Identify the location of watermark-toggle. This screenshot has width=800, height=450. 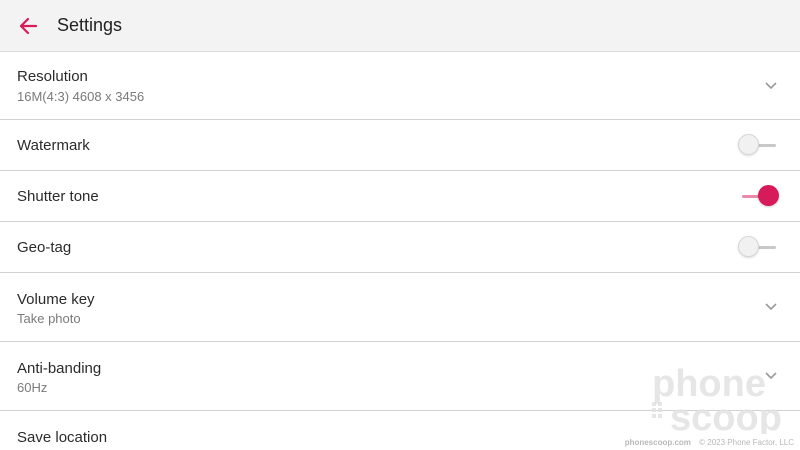
(759, 145).